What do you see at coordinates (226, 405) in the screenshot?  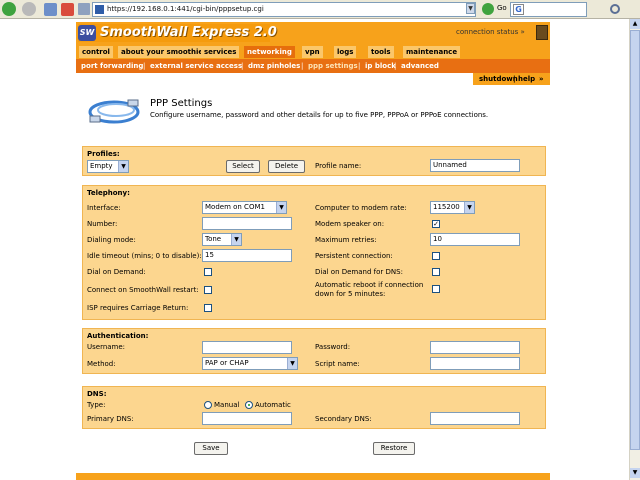 I see `dns-manual-label: Manual` at bounding box center [226, 405].